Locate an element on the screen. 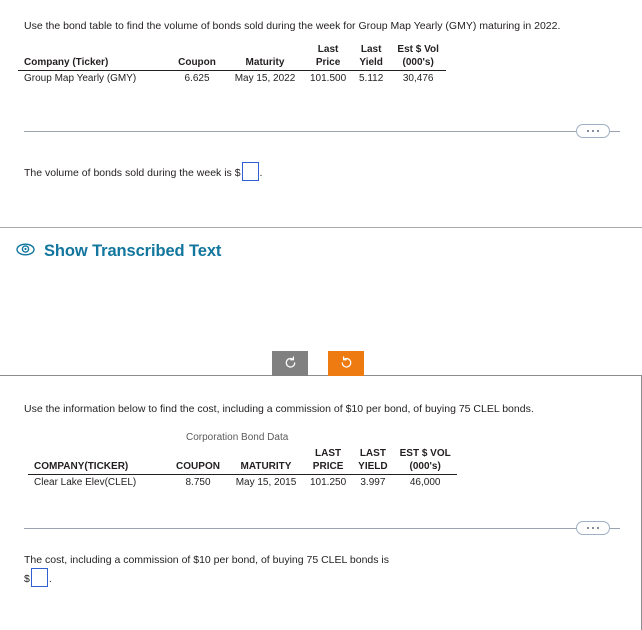  header-maturity: MATURITY is located at coordinates (266, 461).